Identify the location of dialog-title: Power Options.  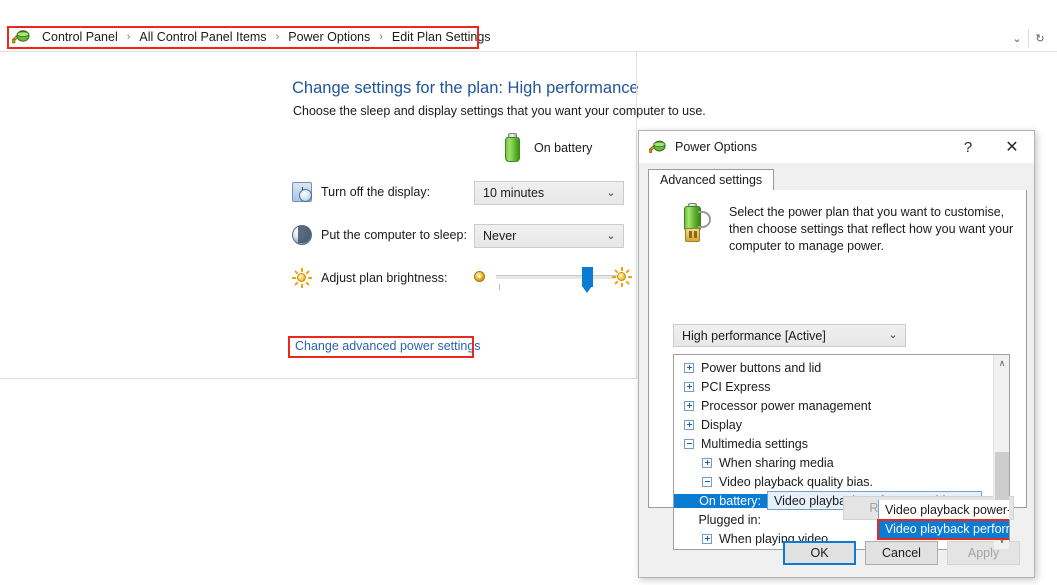
(716, 147).